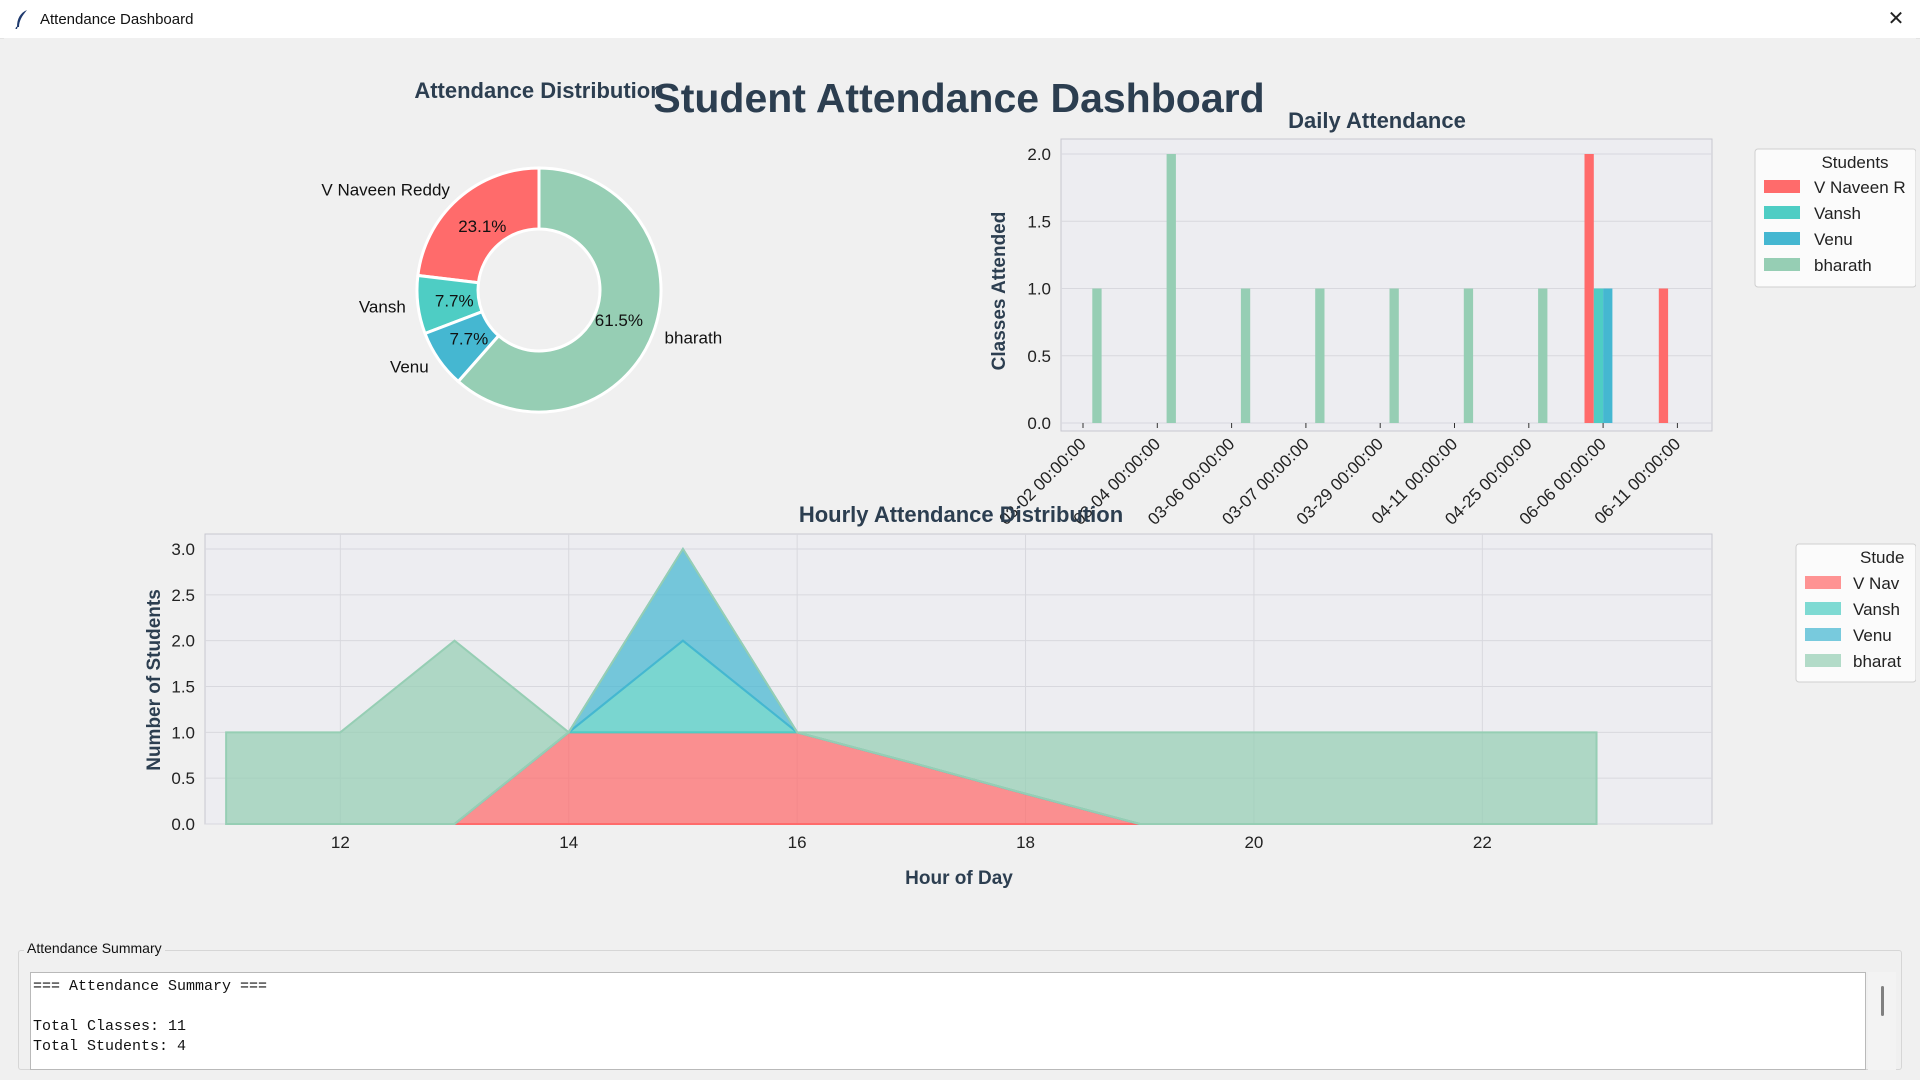 The height and width of the screenshot is (1080, 1920). What do you see at coordinates (568, 842) in the screenshot?
I see `hourly-x-tick-label: 14` at bounding box center [568, 842].